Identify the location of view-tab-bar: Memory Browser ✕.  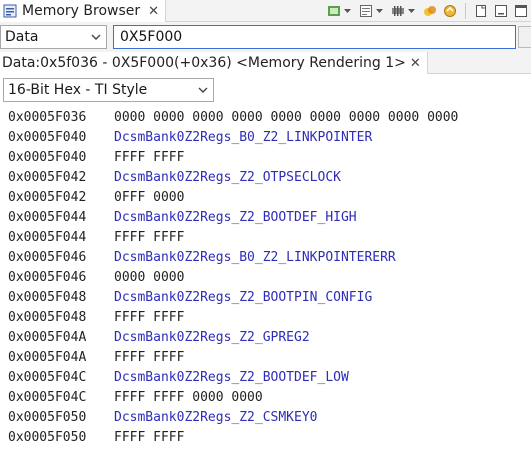
(265, 11).